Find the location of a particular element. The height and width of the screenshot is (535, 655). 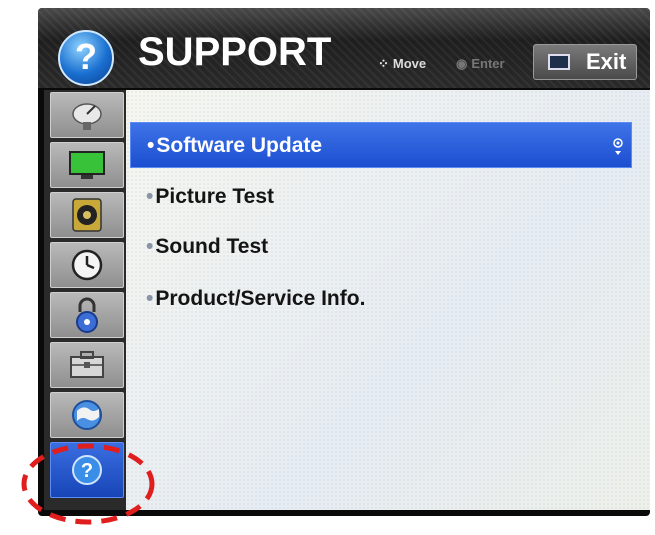

sidebar-item-network is located at coordinates (87, 415).